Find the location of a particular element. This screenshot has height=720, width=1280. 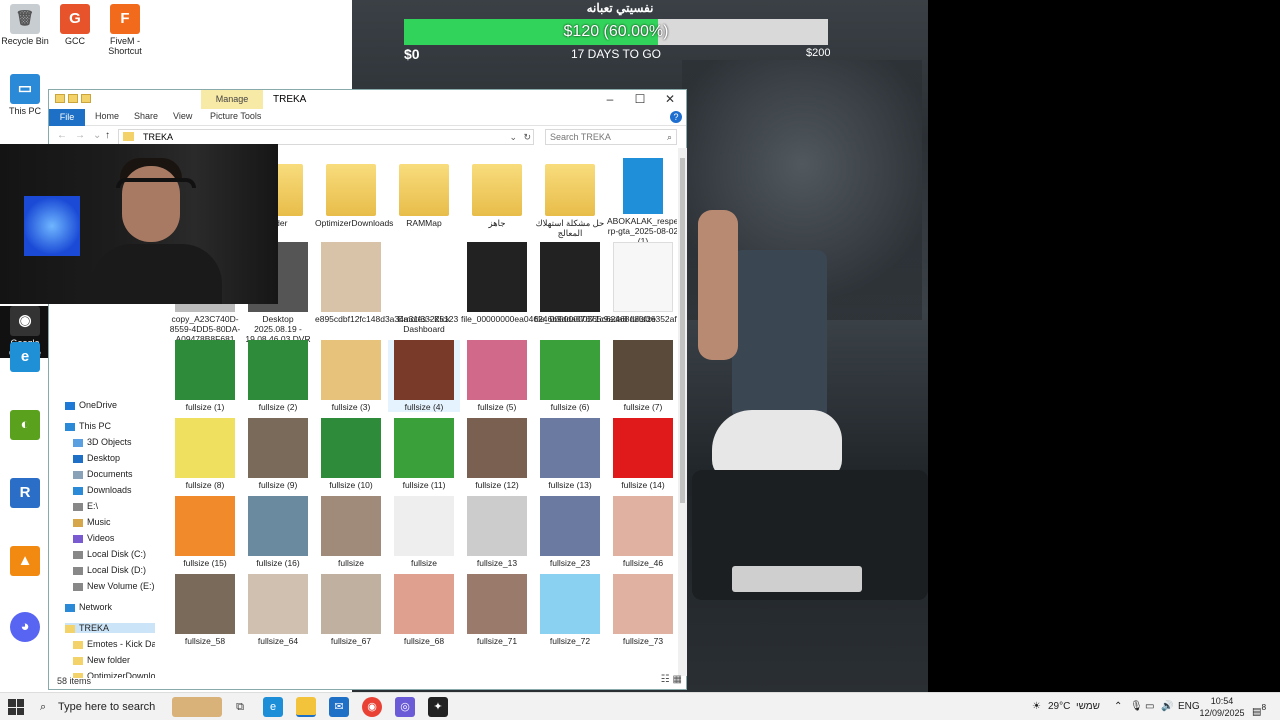

up-icon: ↑ is located at coordinates (107, 135).